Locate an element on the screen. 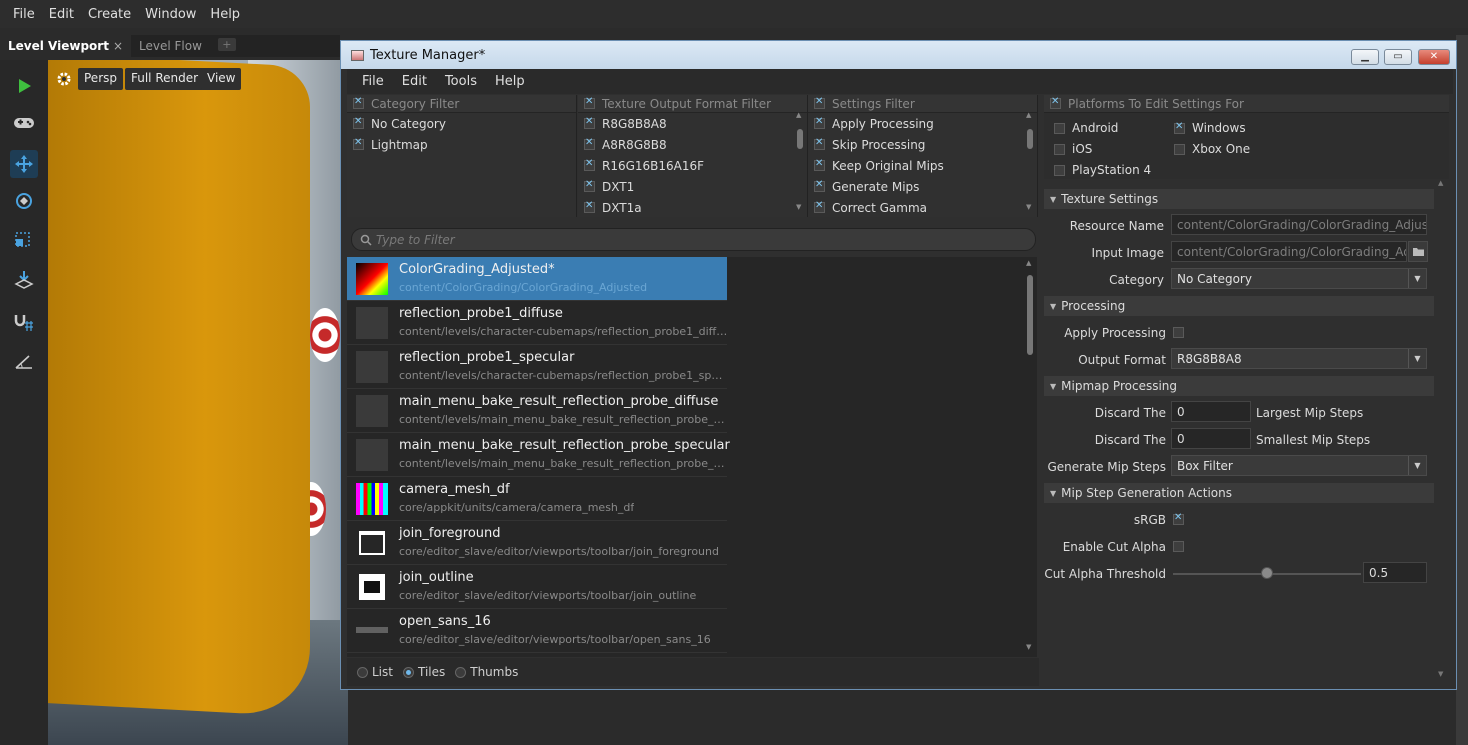 The width and height of the screenshot is (1468, 745). properties-scrollbar: ▲ ▼ is located at coordinates (1442, 432).